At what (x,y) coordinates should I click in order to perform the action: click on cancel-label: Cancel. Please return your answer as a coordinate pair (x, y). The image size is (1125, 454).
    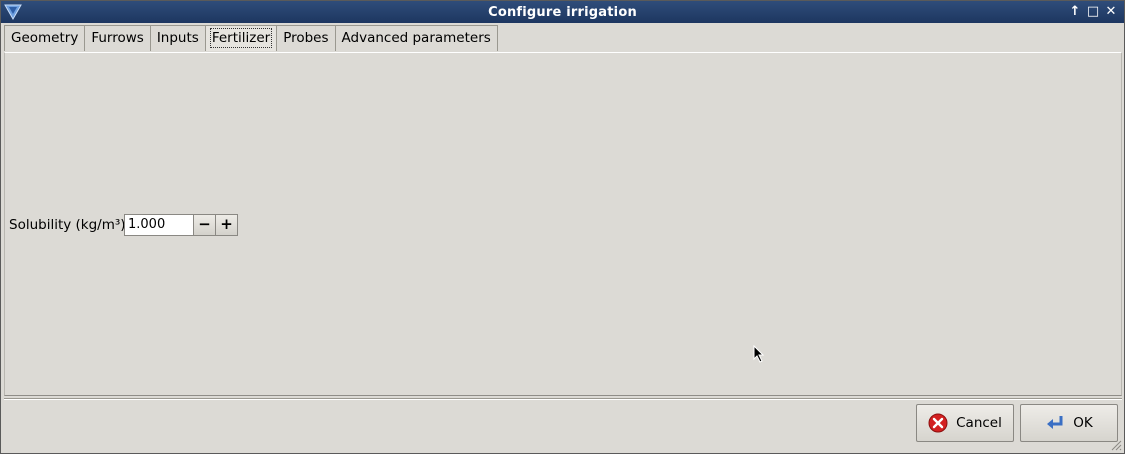
    Looking at the image, I should click on (979, 423).